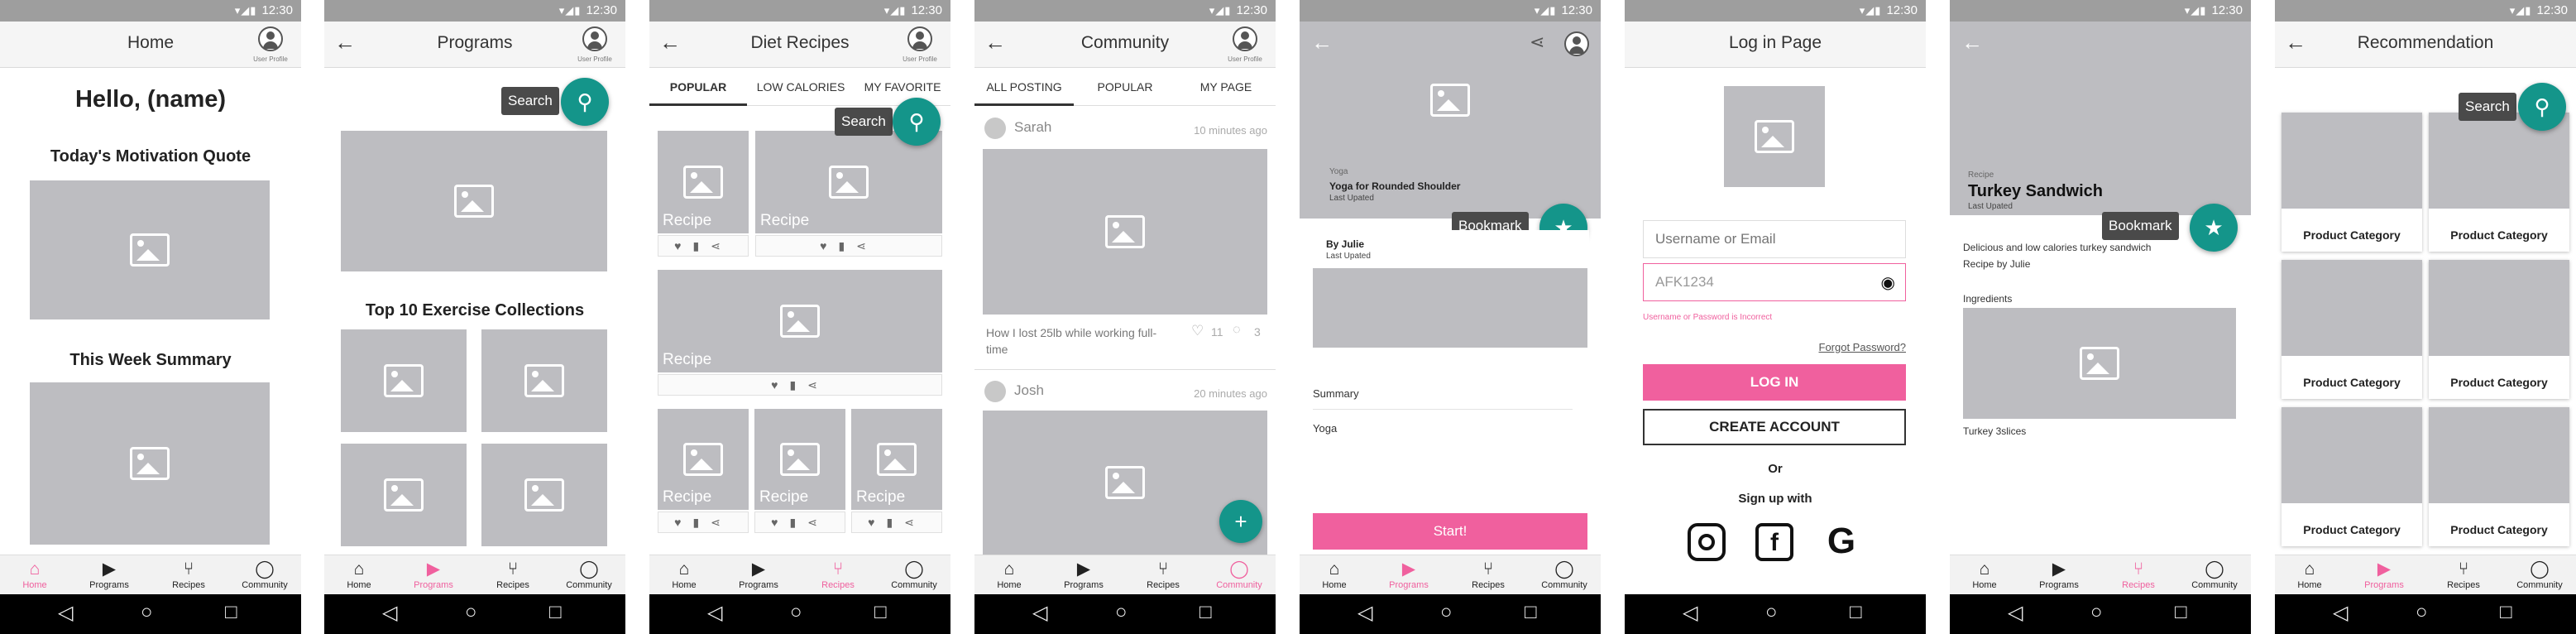 The height and width of the screenshot is (634, 2576). I want to click on create-account-button: CREATE ACCOUNT, so click(1774, 427).